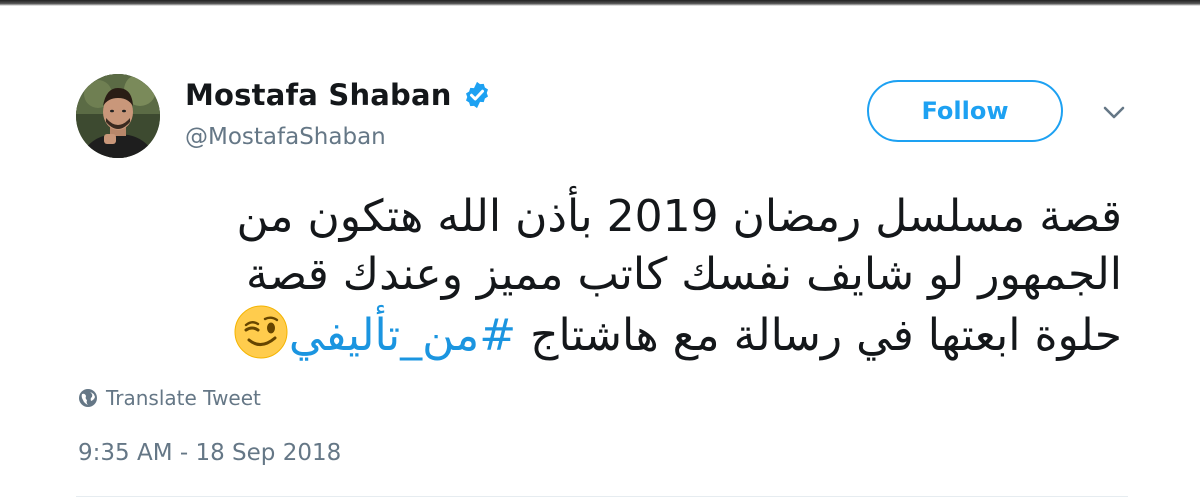  What do you see at coordinates (88, 398) in the screenshot?
I see `globe-icon` at bounding box center [88, 398].